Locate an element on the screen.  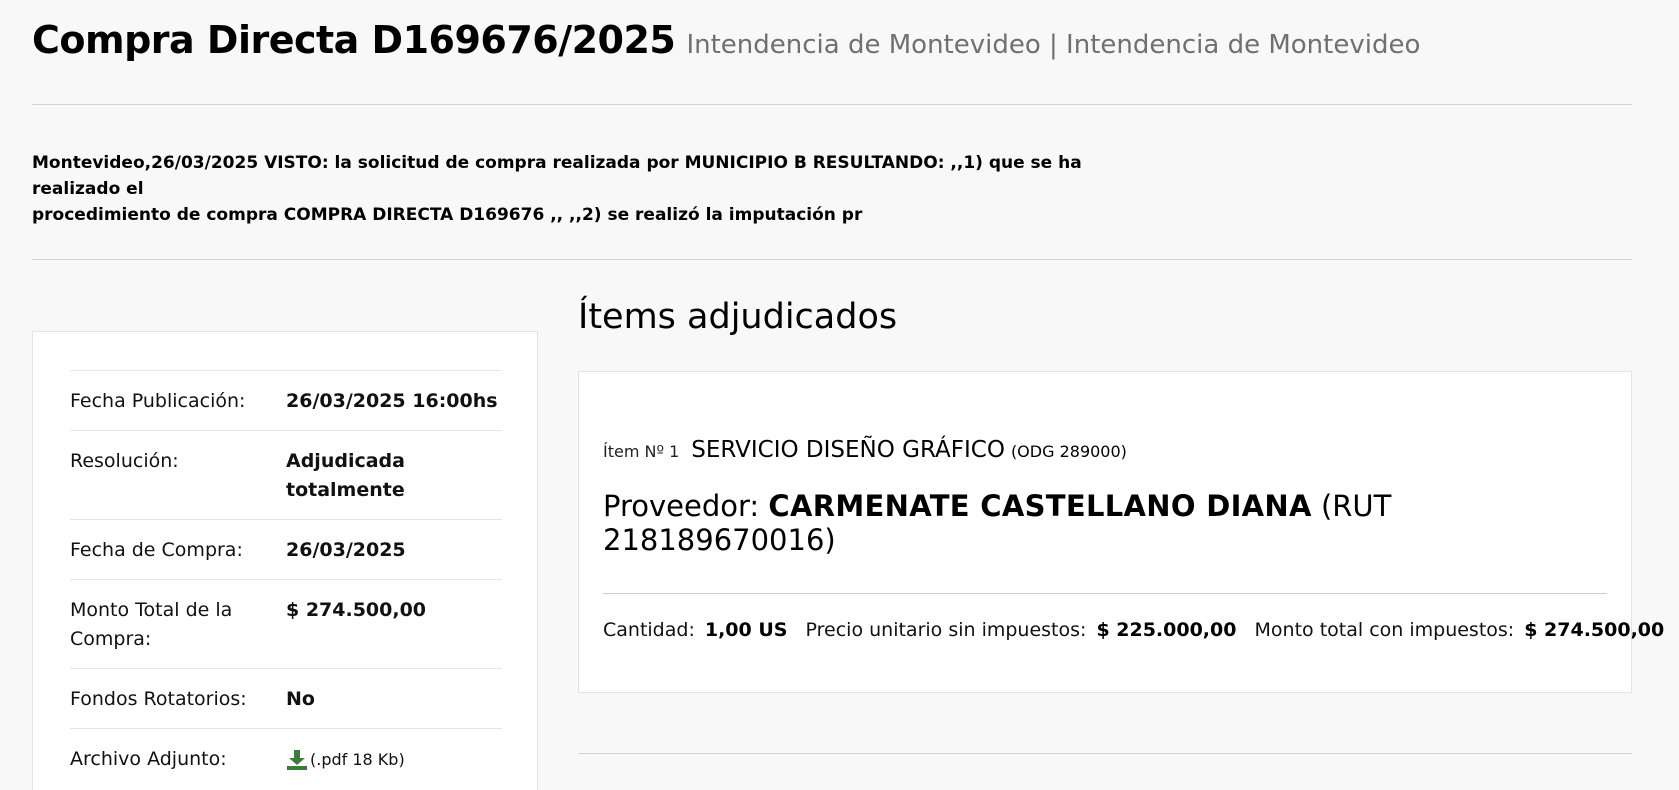
info-row-fondos-rotatorios: Fondos Rotatorios: No is located at coordinates (286, 698).